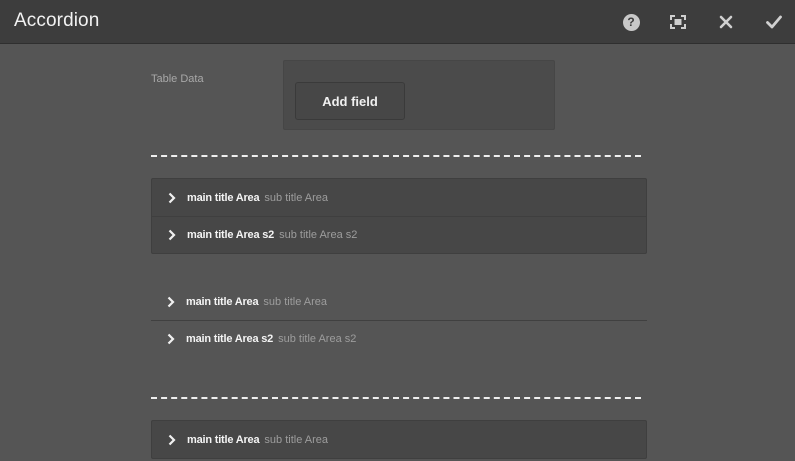 This screenshot has width=795, height=461. I want to click on fullscreen-button, so click(678, 22).